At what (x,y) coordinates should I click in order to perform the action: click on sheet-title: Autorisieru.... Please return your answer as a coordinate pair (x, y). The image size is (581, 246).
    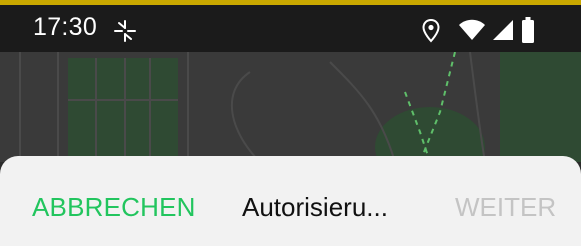
    Looking at the image, I should click on (315, 207).